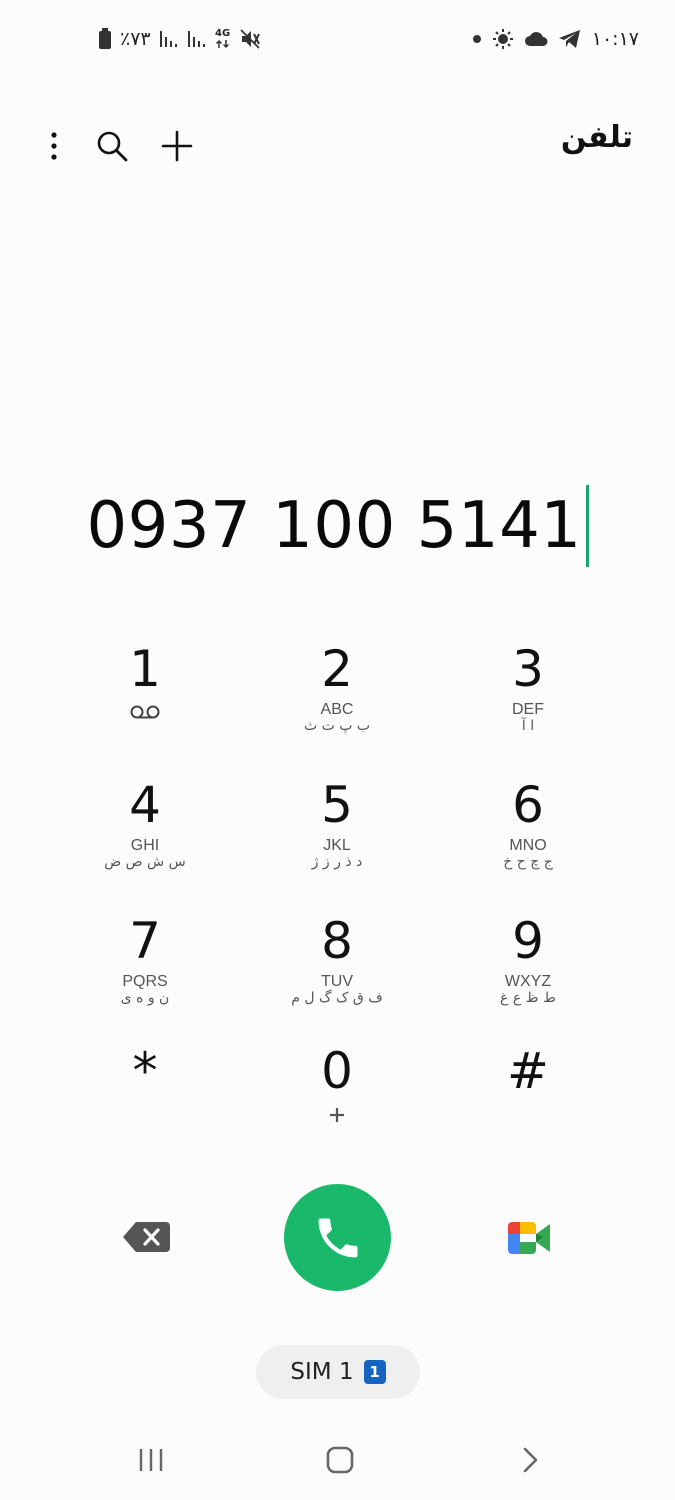 The image size is (675, 1500). I want to click on key-persian-letters: ف ق ک گ ل م, so click(337, 998).